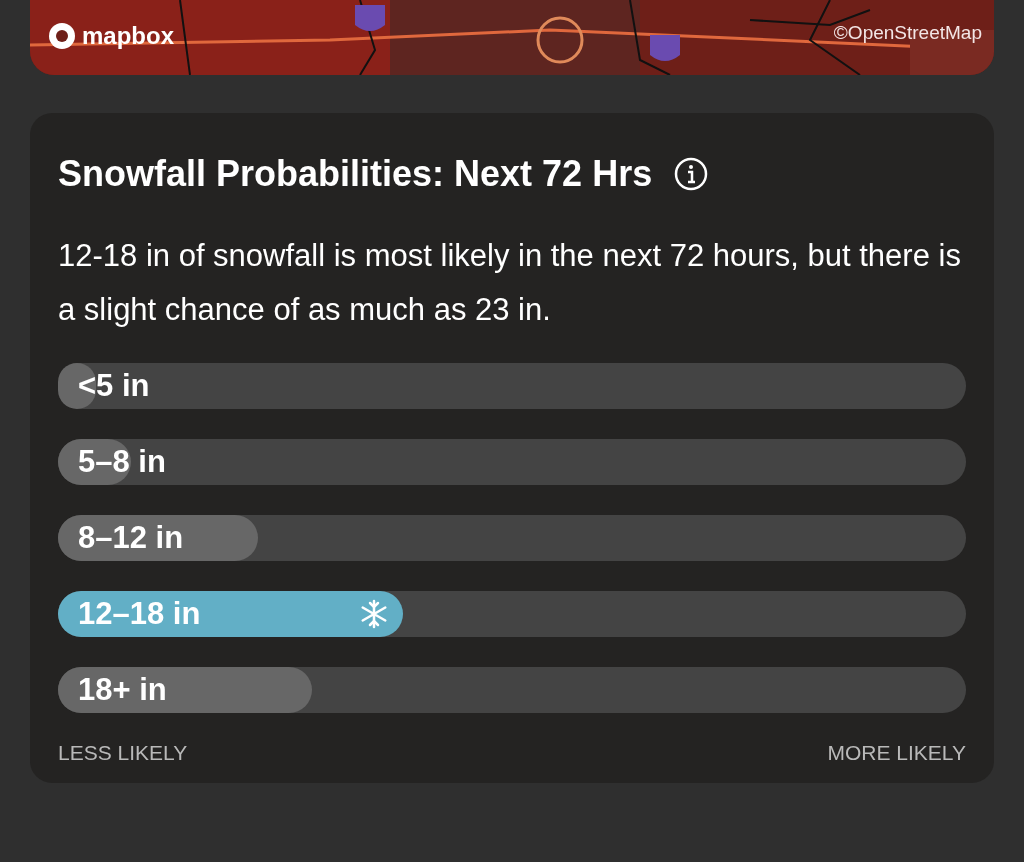 The height and width of the screenshot is (862, 1024). Describe the element at coordinates (355, 174) in the screenshot. I see `card-title: Snowfall Probabilities: Next 72 Hrs` at that location.